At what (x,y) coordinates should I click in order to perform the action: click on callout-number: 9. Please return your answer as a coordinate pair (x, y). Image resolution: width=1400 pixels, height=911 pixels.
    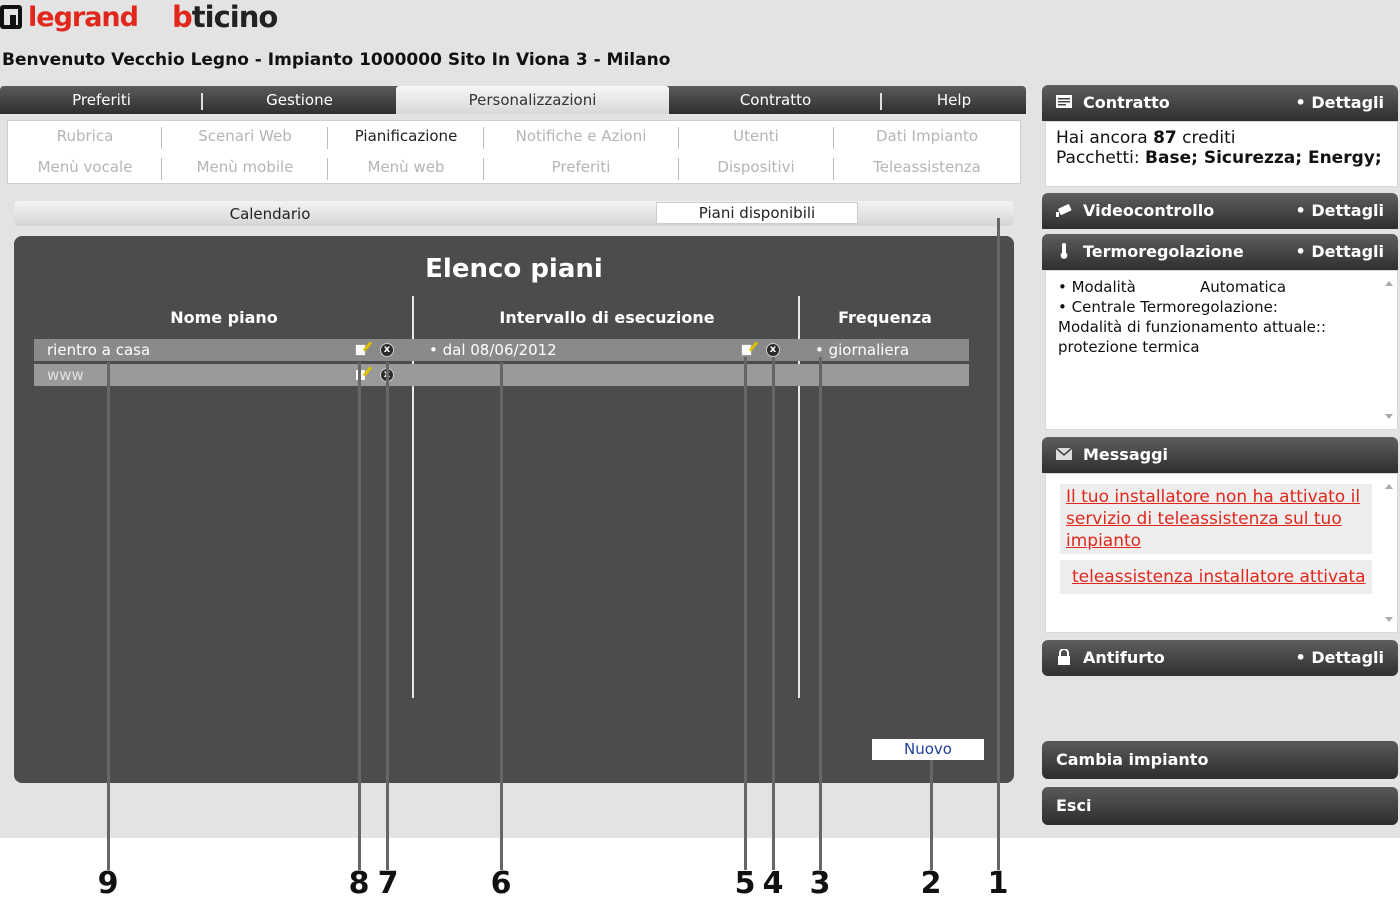
    Looking at the image, I should click on (108, 883).